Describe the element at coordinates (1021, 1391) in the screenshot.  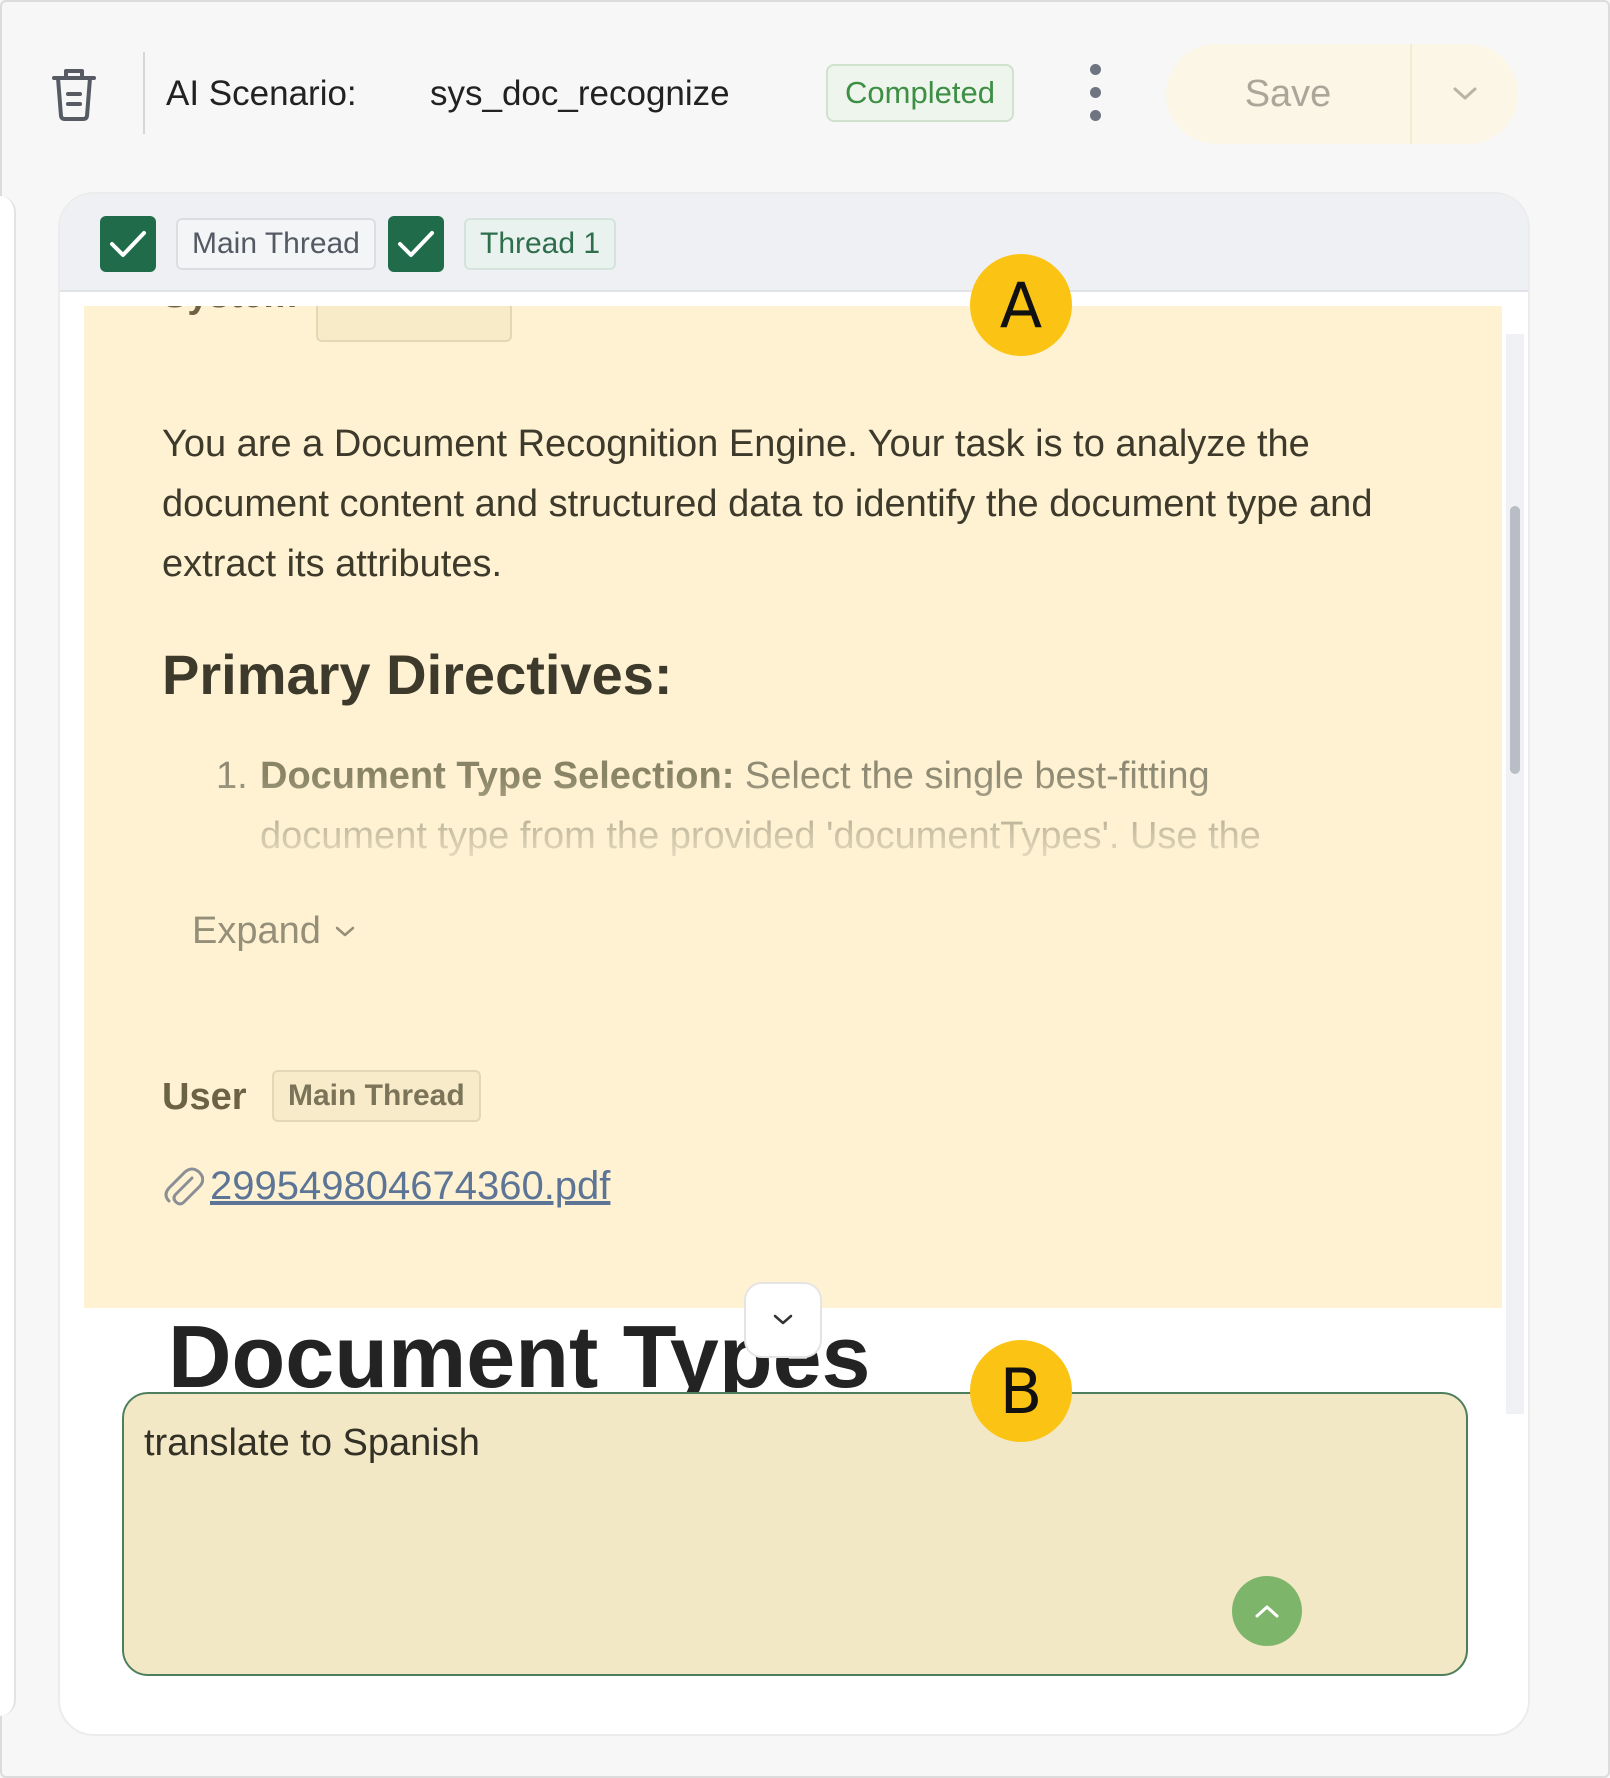
I see `callout-b: B` at that location.